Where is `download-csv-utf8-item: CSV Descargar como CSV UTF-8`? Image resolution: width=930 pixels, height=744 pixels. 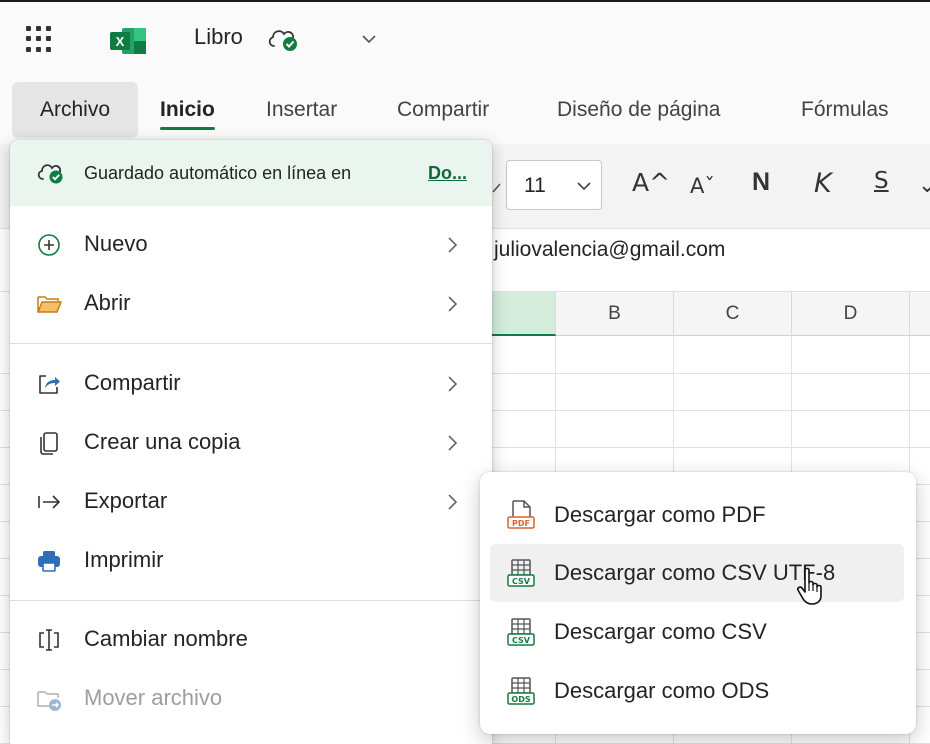
download-csv-utf8-item: CSV Descargar como CSV UTF-8 is located at coordinates (697, 573).